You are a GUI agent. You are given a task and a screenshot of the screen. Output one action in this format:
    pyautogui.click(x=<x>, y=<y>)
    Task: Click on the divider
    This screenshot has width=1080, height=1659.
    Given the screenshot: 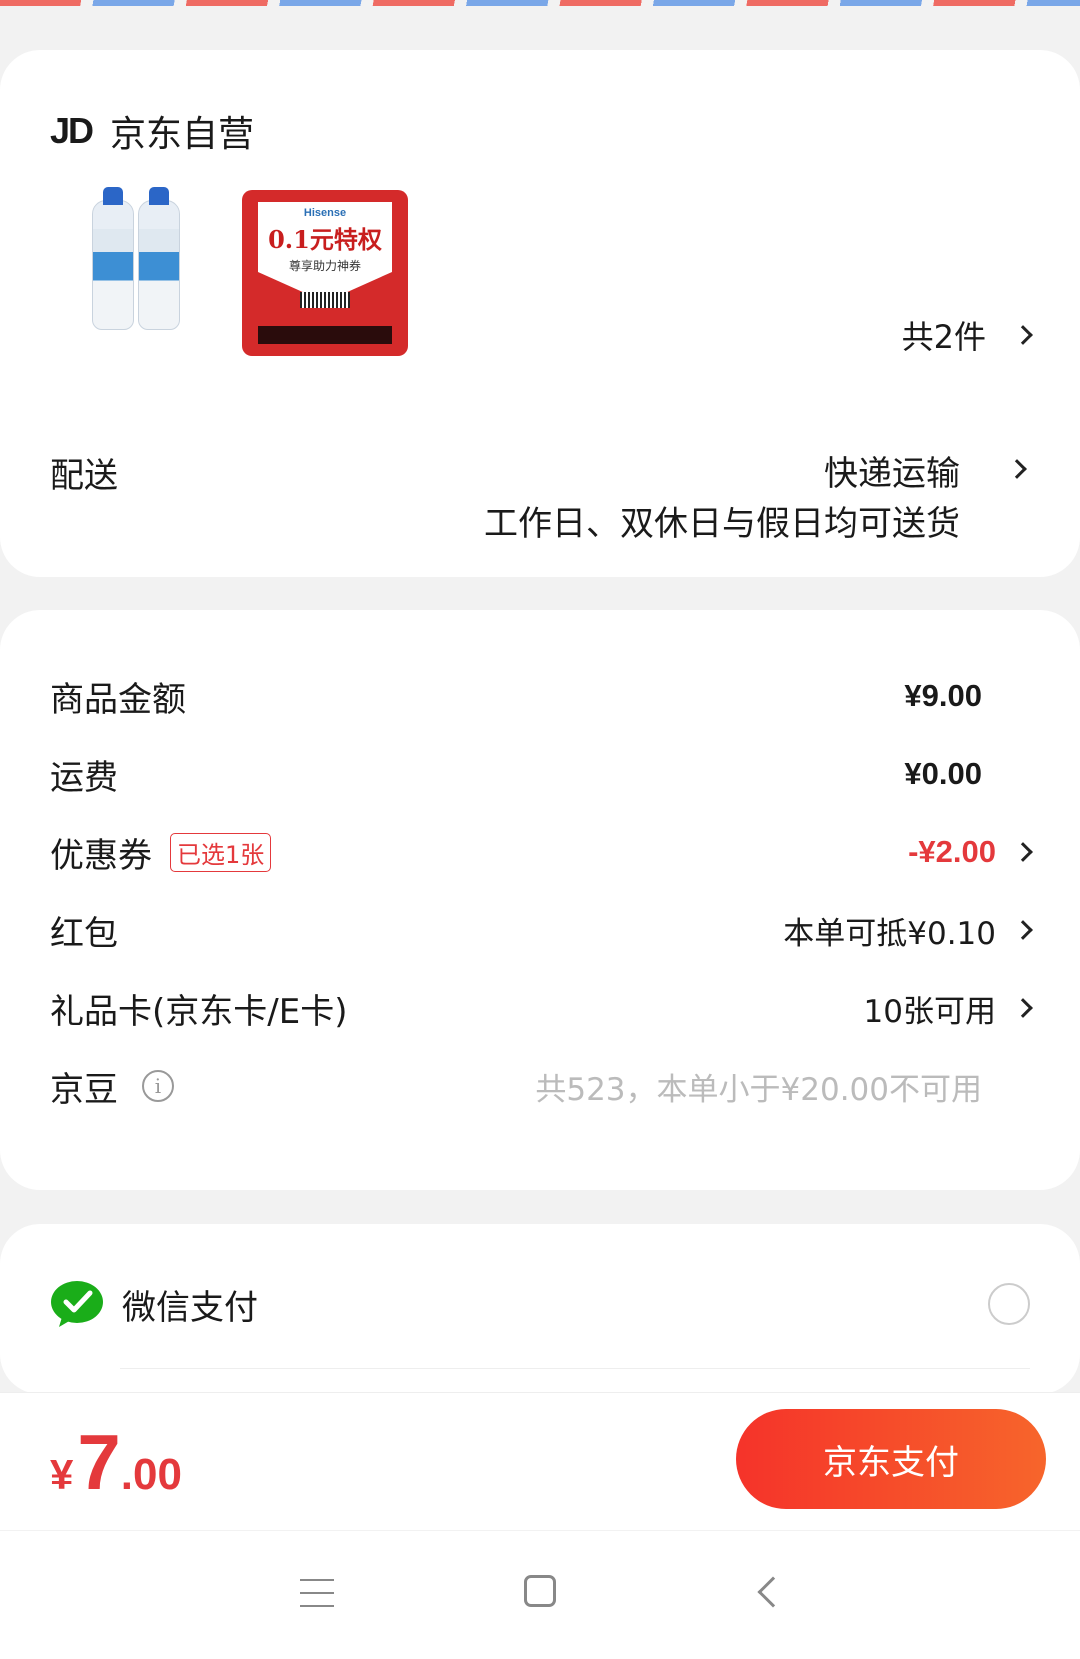 What is the action you would take?
    pyautogui.click(x=575, y=1368)
    